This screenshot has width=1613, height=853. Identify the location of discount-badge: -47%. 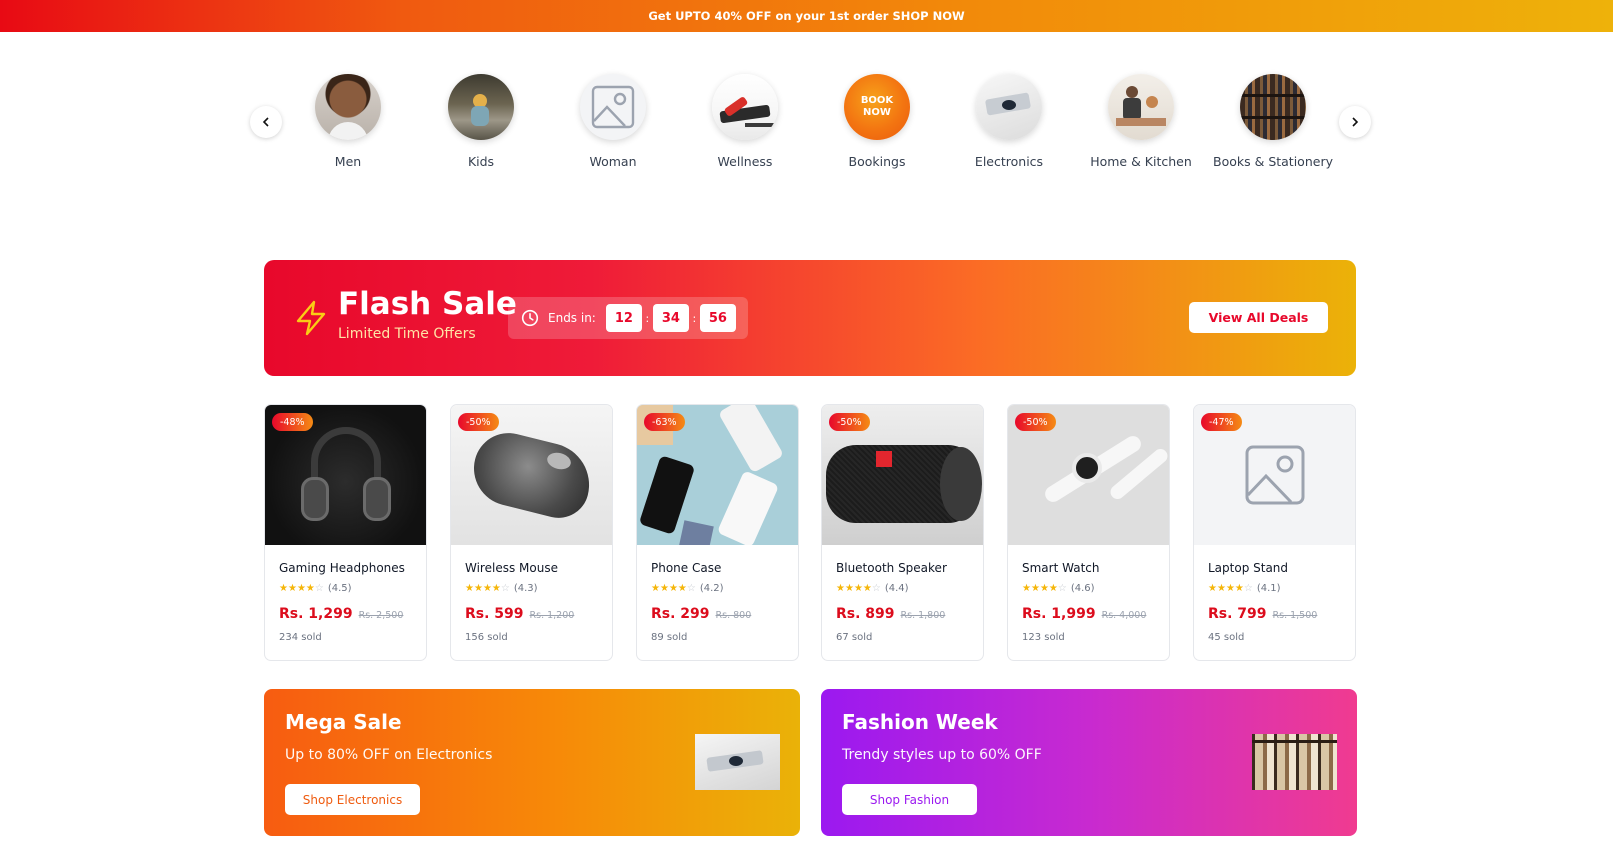
(1221, 422).